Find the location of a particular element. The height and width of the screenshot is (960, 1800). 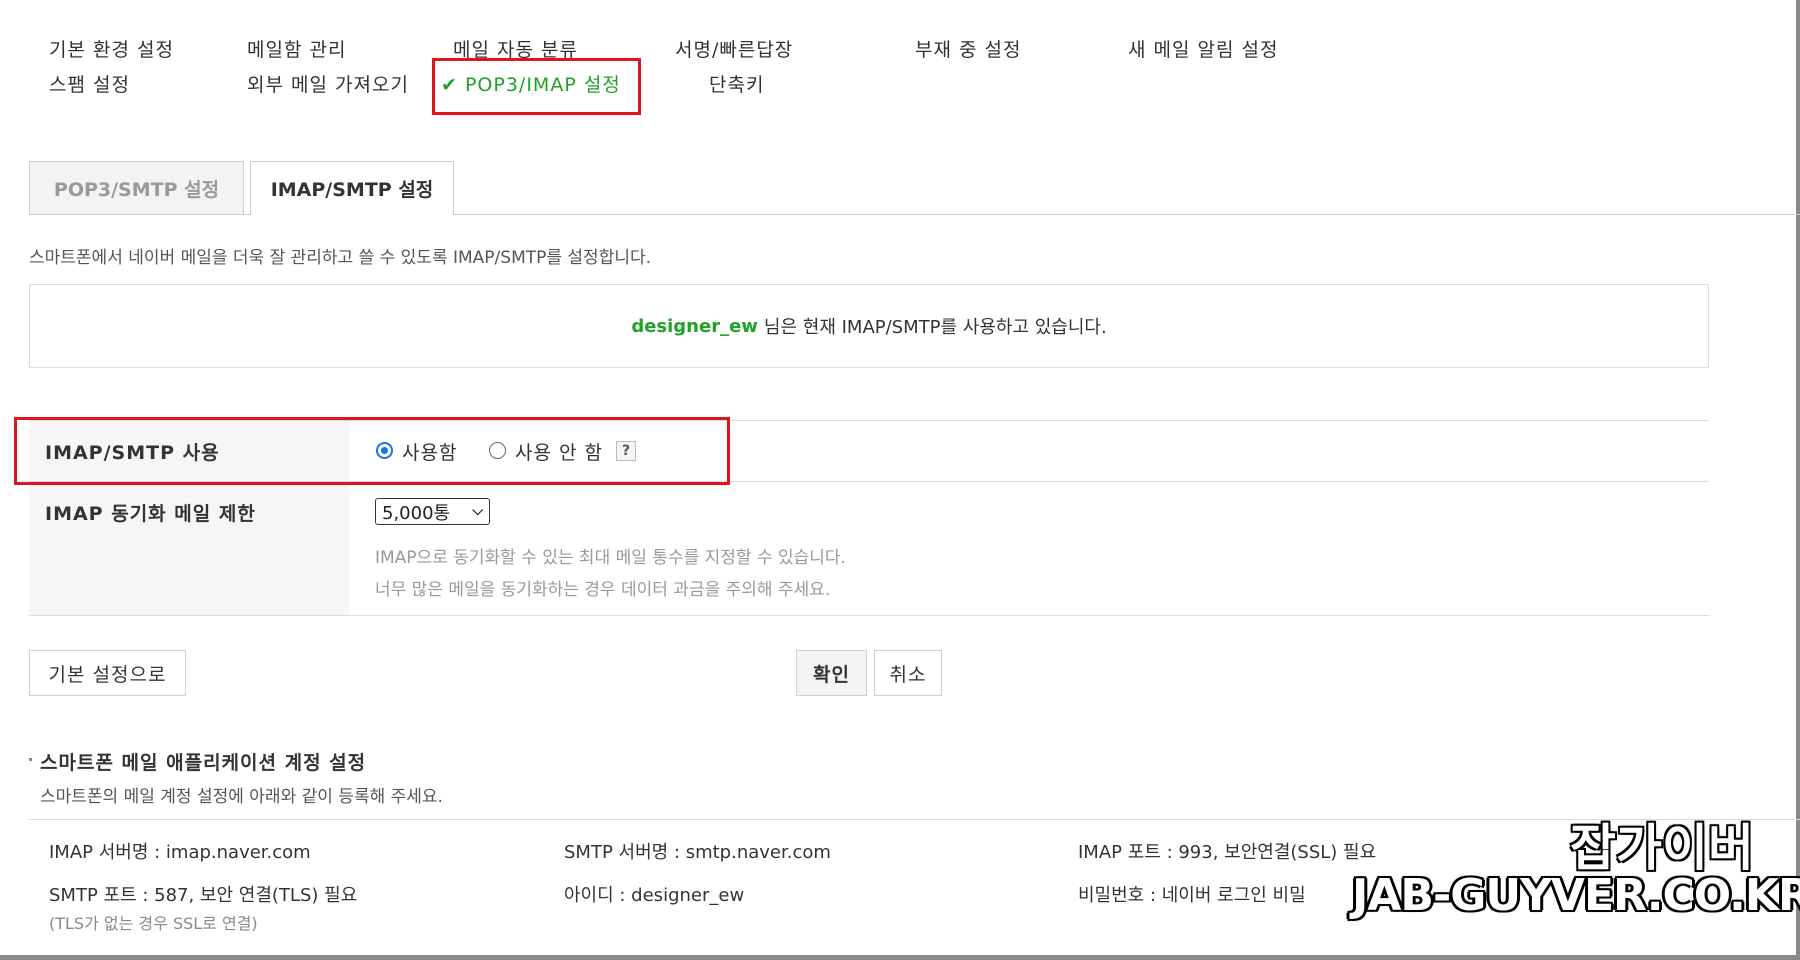

section-divider is located at coordinates (914, 819).